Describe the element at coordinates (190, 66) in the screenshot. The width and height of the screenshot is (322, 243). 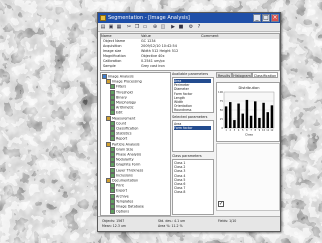
I see `table-row: Sample Grey cast iron` at that location.